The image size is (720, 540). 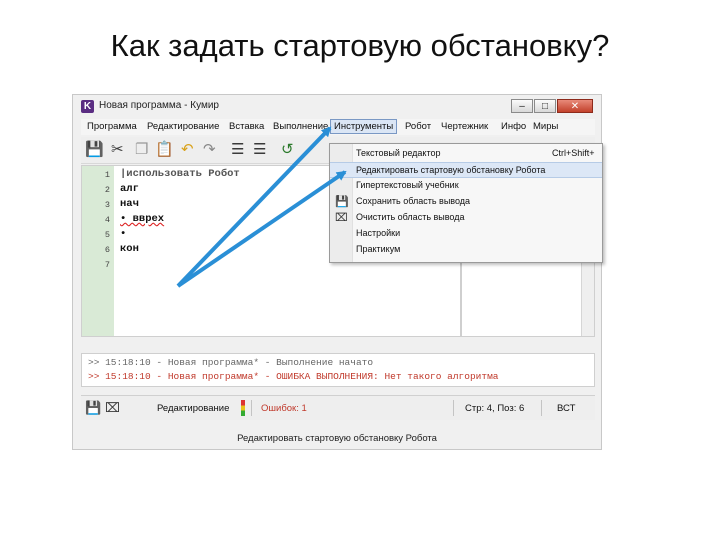 What do you see at coordinates (364, 126) in the screenshot?
I see `menu-tools: Инструменты` at bounding box center [364, 126].